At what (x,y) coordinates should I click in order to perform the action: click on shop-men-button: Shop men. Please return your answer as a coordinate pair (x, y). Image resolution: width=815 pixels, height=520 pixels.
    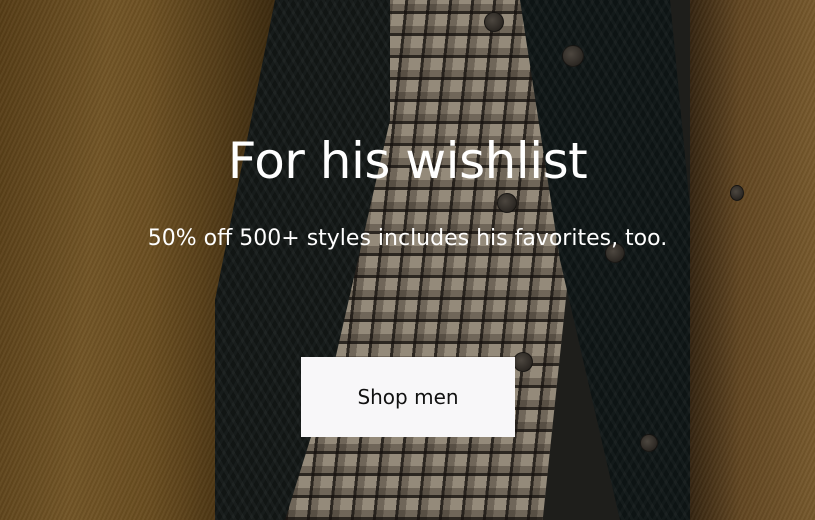
    Looking at the image, I should click on (408, 397).